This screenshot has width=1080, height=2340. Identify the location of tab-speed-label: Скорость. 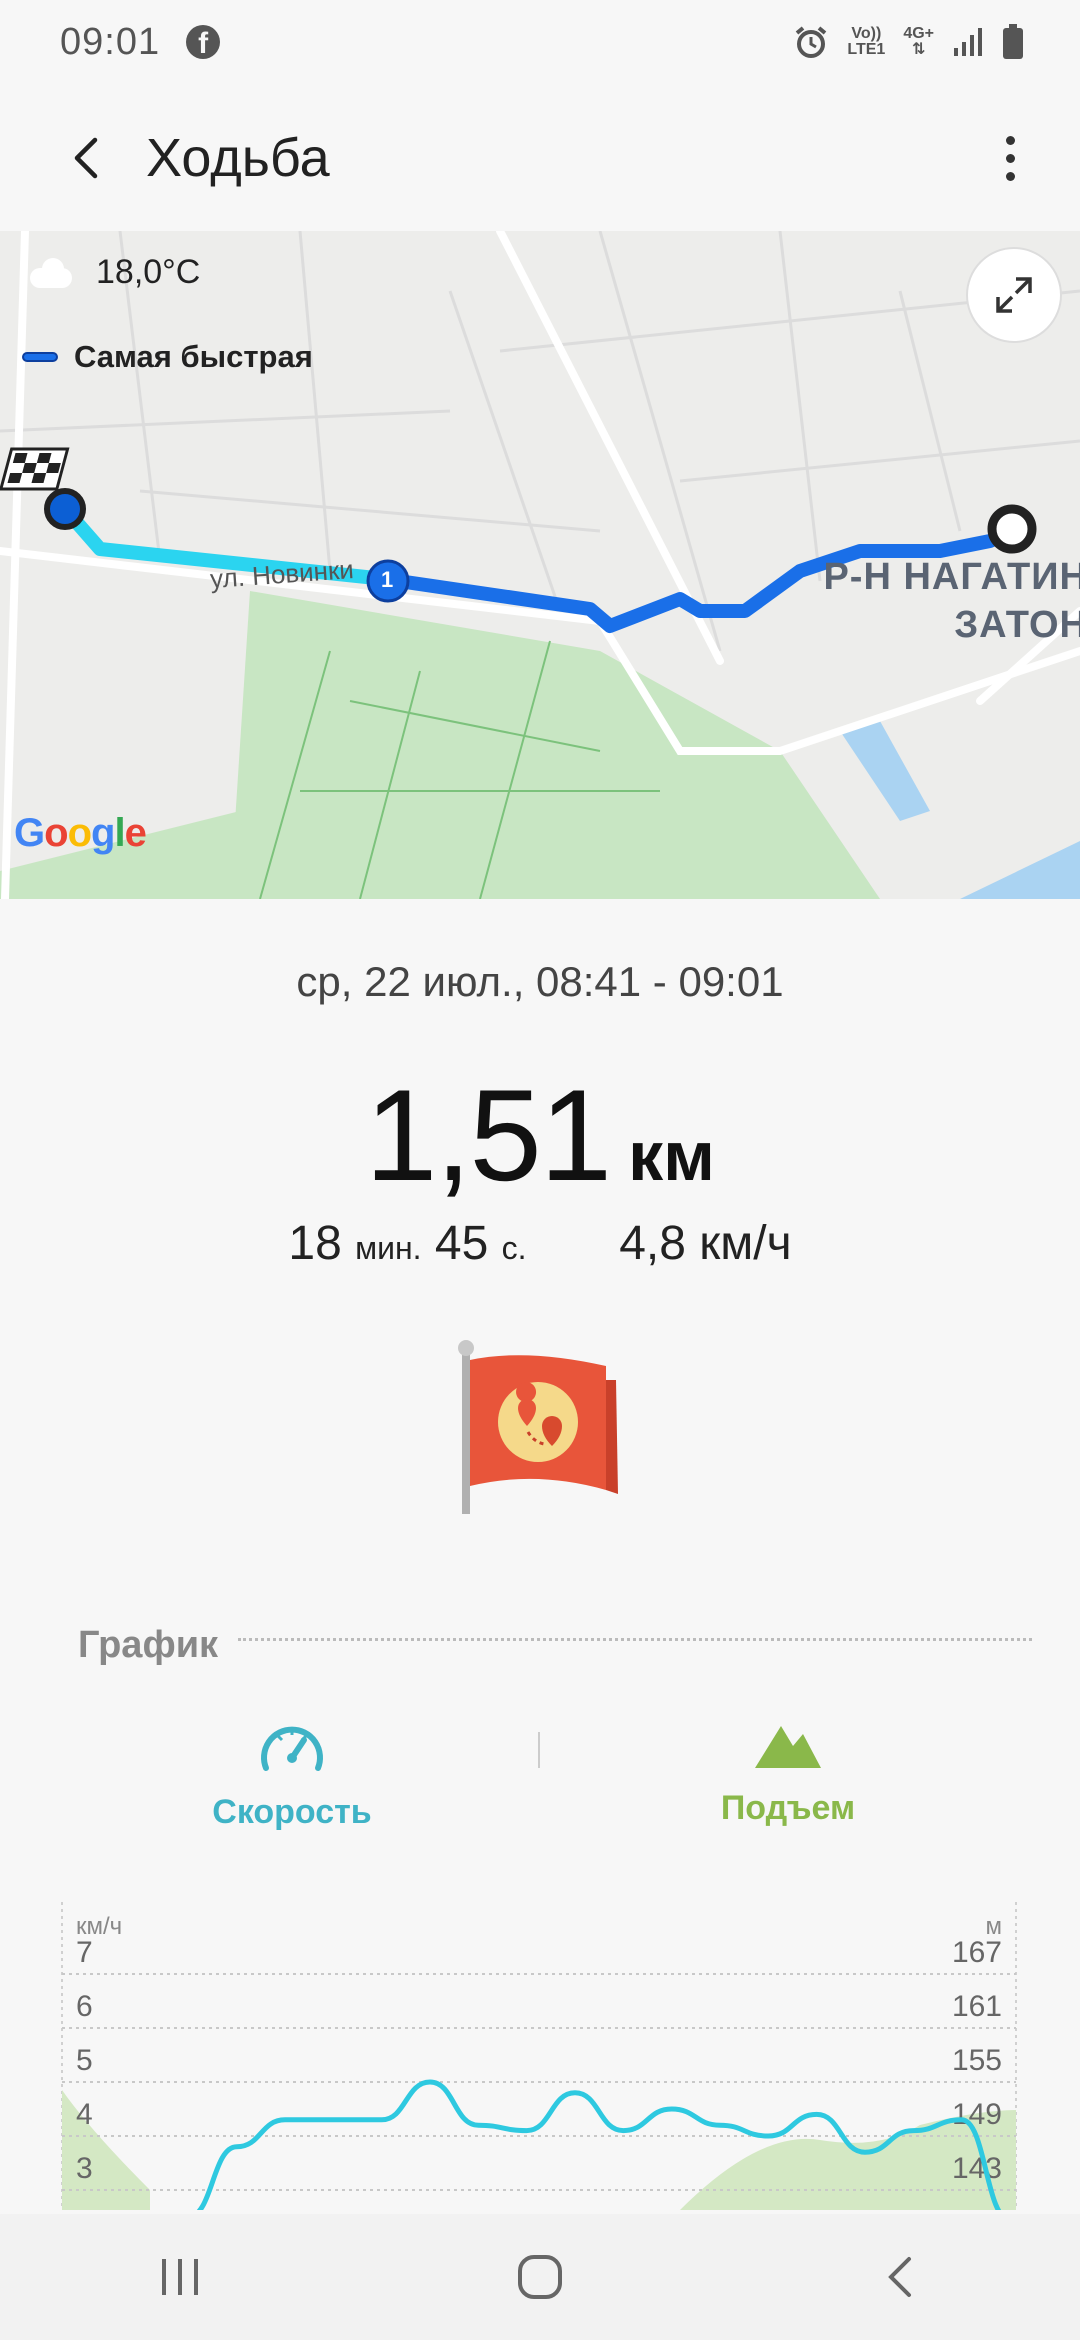
(292, 1812).